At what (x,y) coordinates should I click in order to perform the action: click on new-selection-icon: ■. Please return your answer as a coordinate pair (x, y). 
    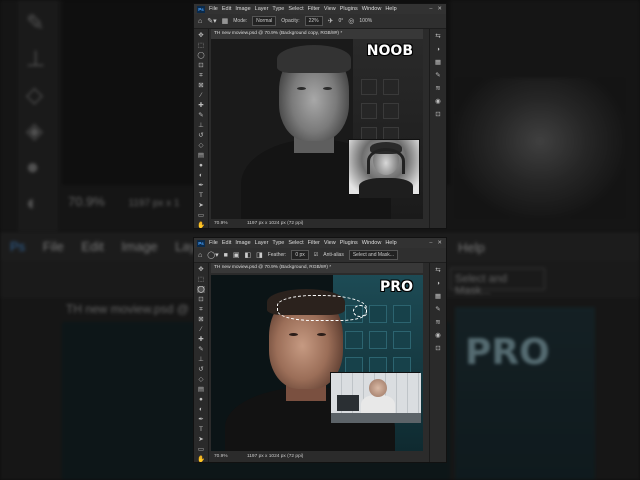
    Looking at the image, I should click on (226, 255).